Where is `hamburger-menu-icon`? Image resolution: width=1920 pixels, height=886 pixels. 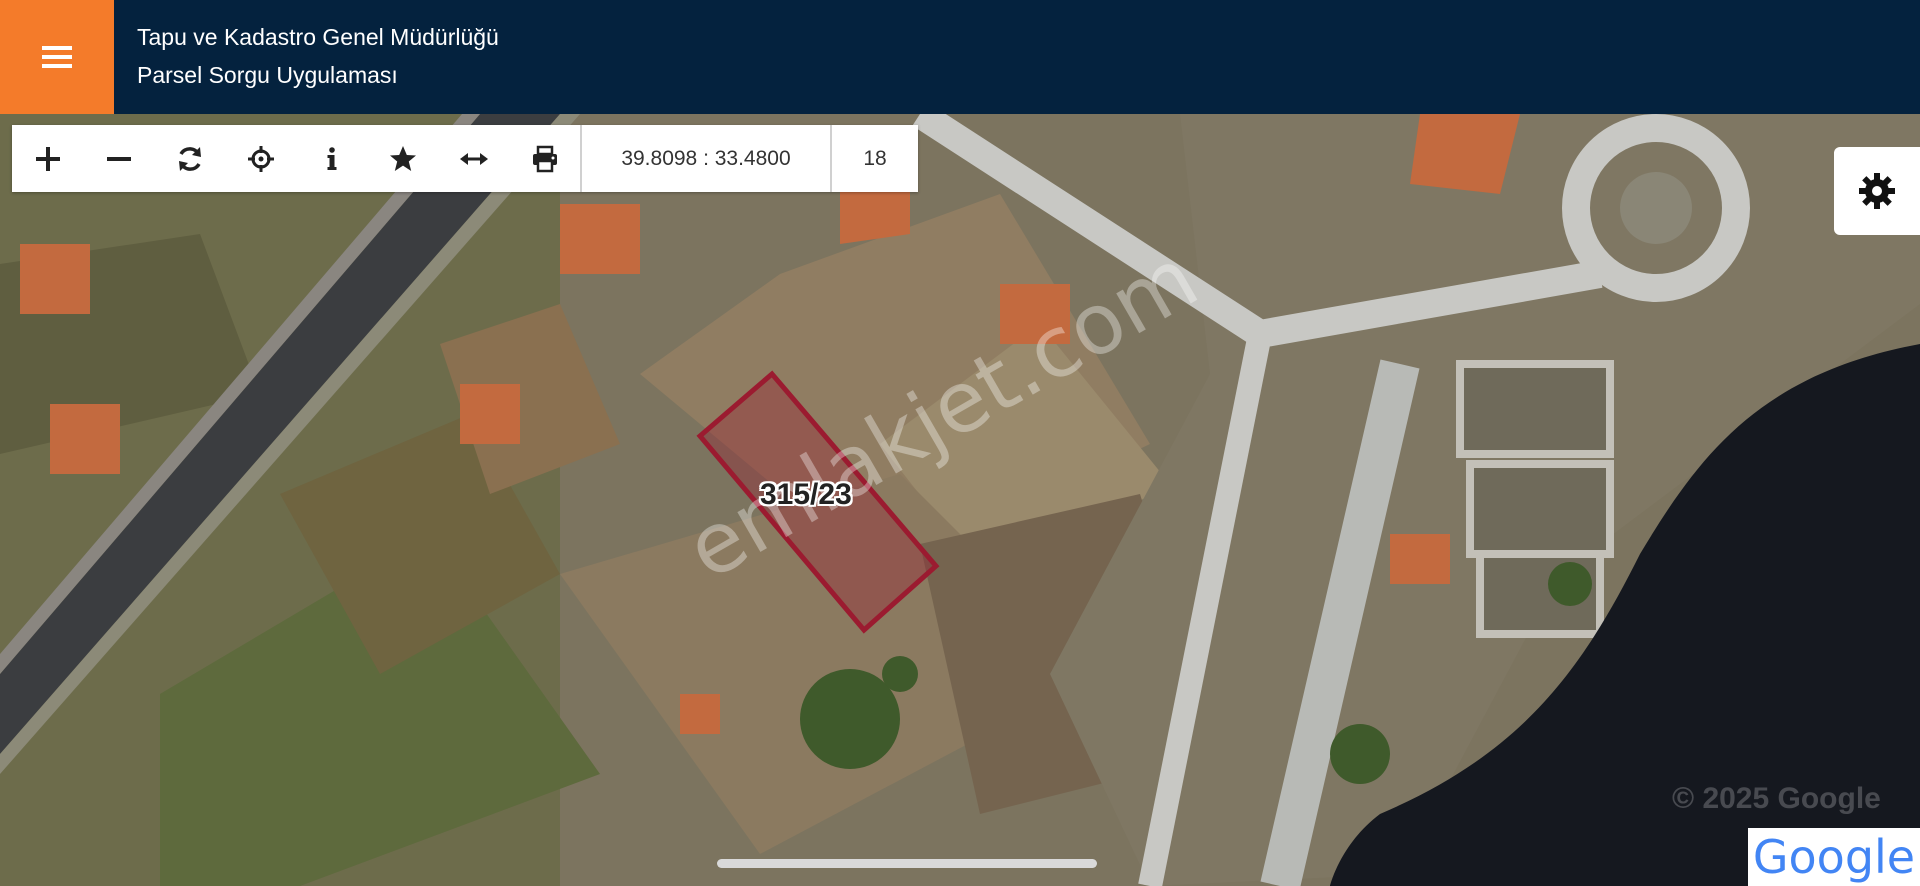 hamburger-menu-icon is located at coordinates (57, 57).